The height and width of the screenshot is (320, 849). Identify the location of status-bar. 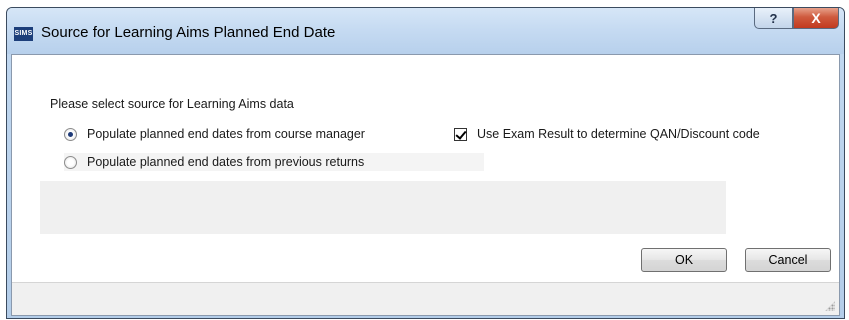
(425, 298).